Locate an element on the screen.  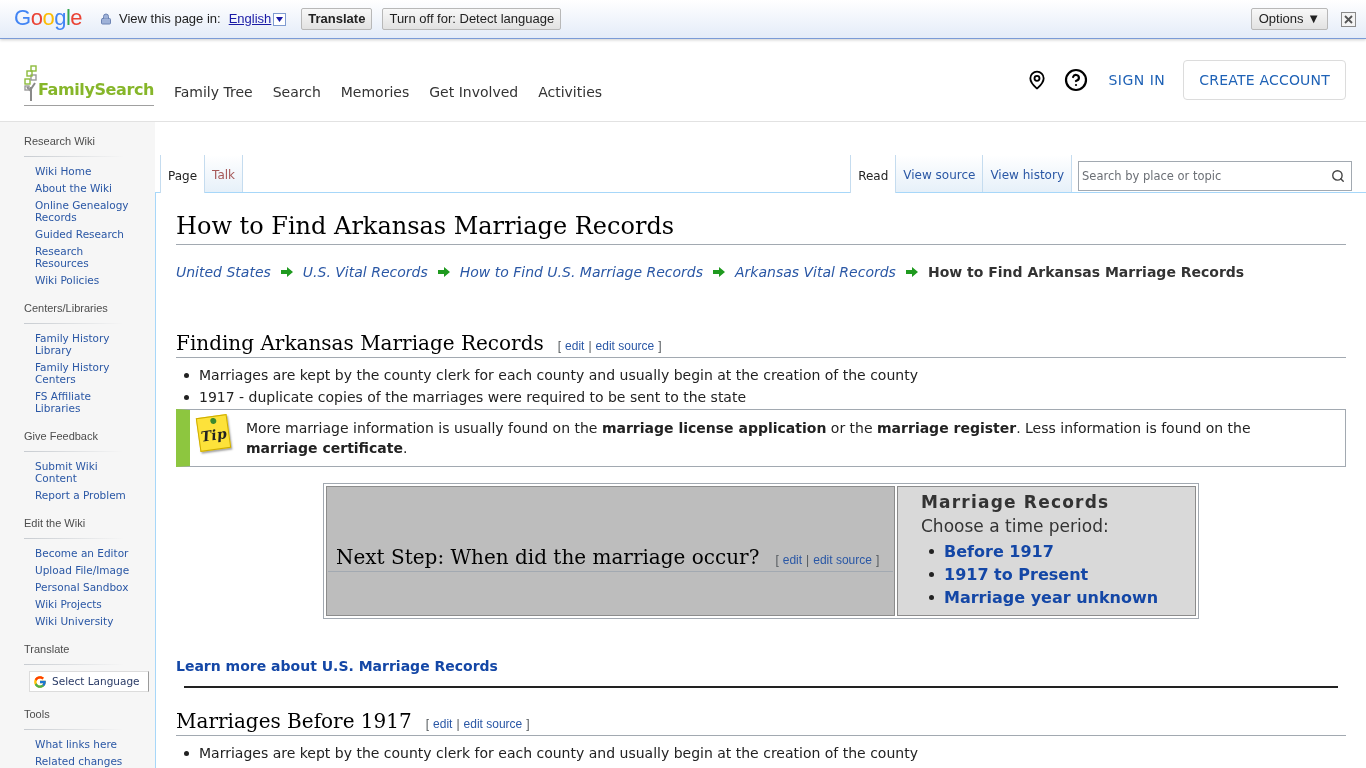
section-heading: Marriages Before 1917 is located at coordinates (294, 721).